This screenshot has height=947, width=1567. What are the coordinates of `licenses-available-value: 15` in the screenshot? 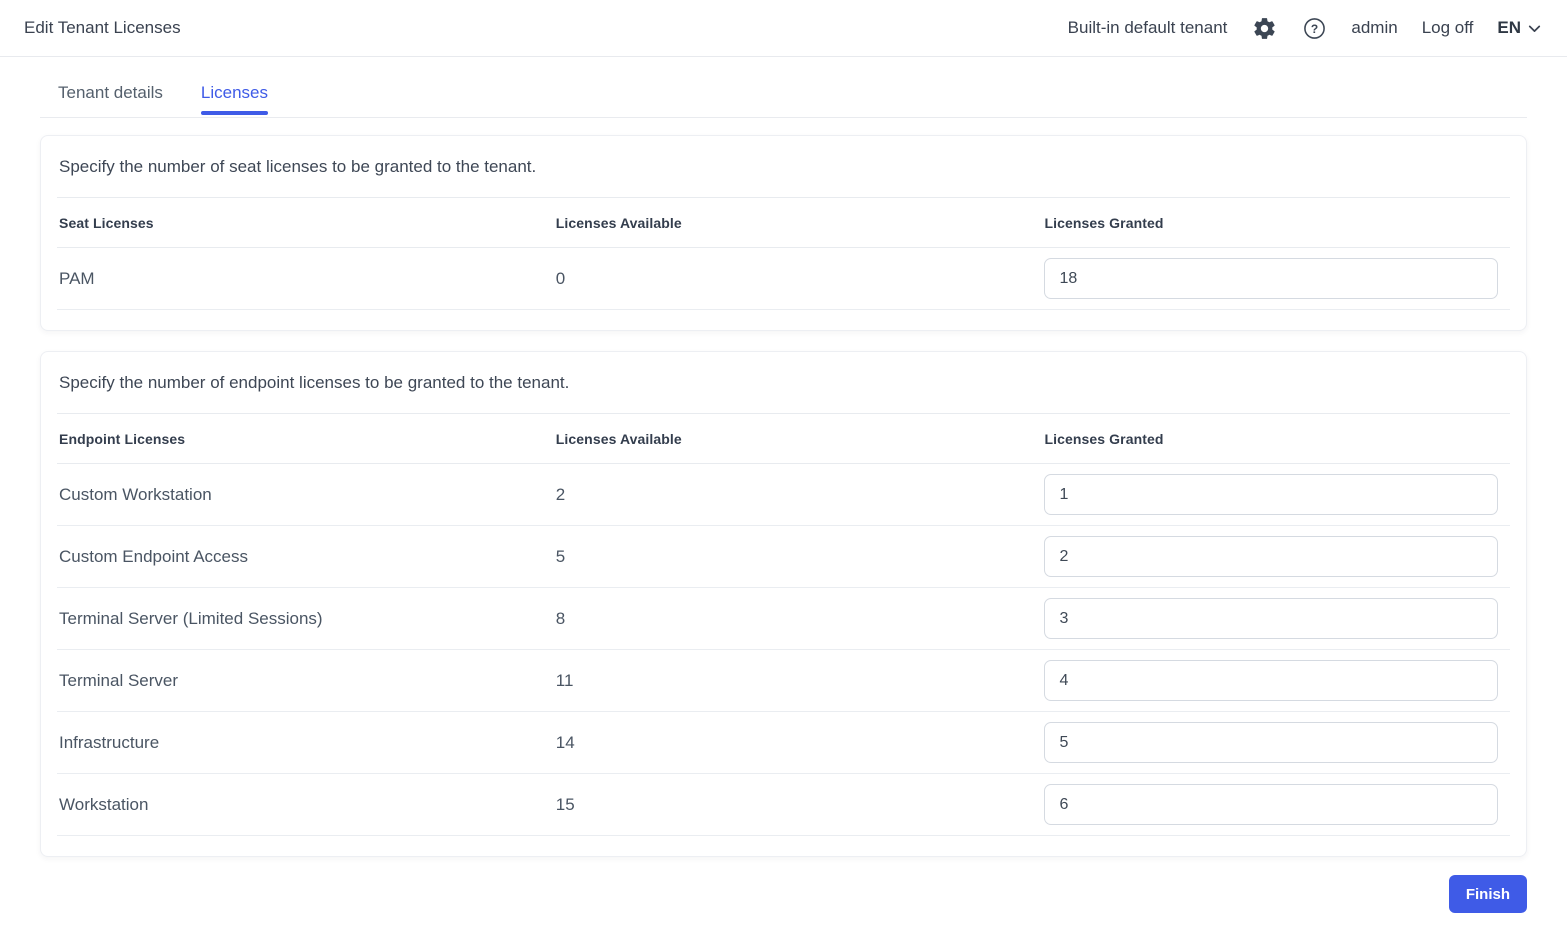 It's located at (565, 804).